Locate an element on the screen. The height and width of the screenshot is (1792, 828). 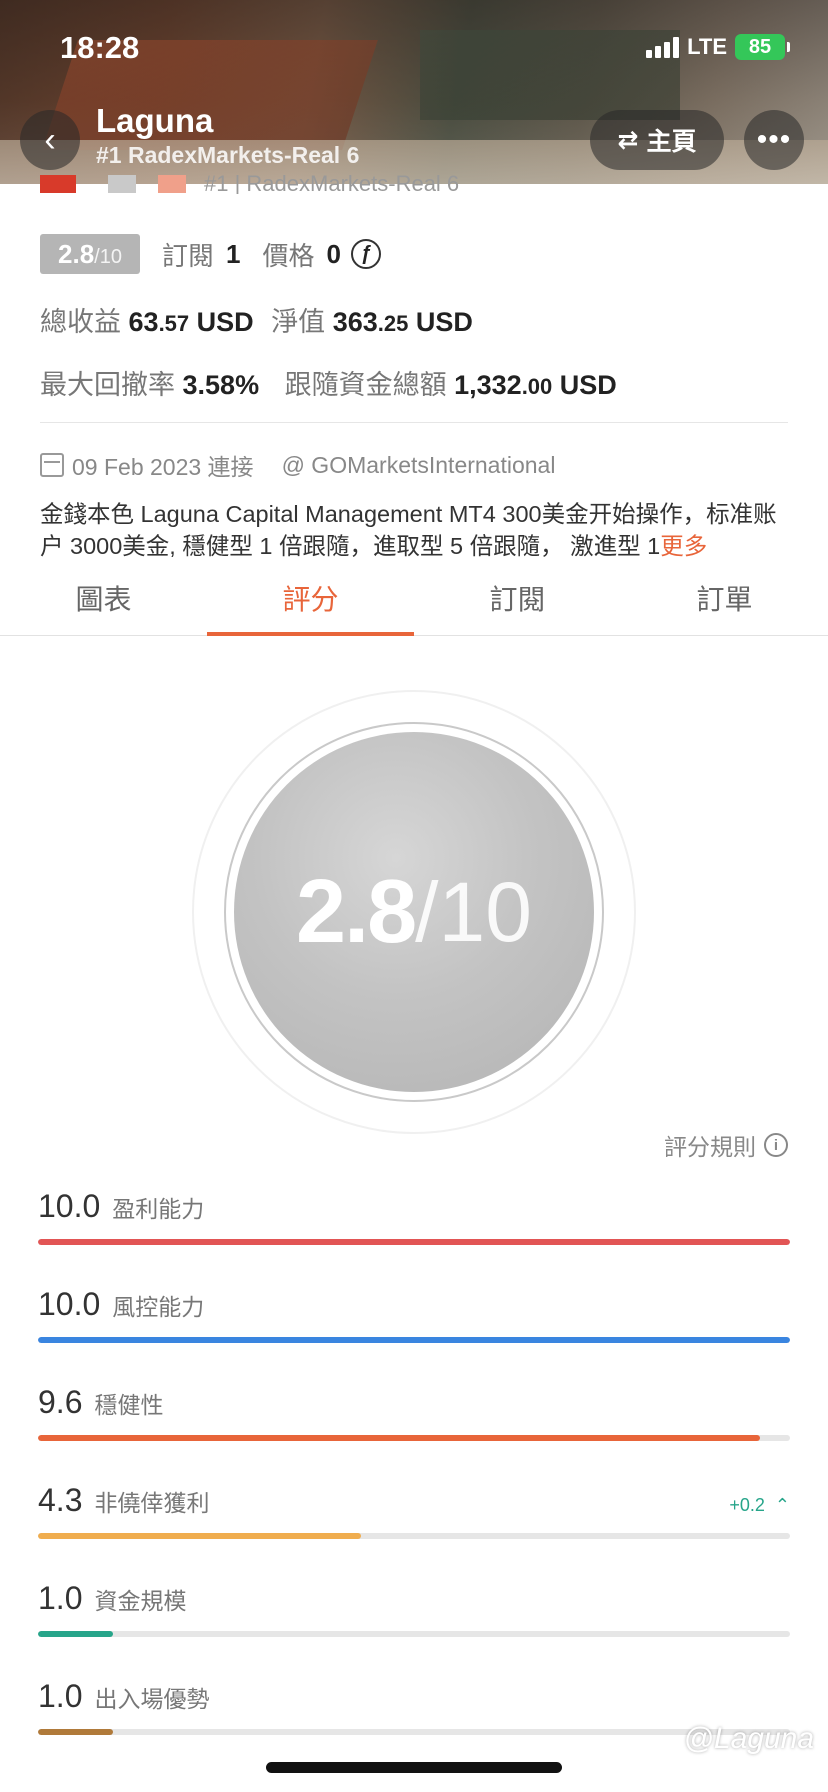
metric-row: 1.0 資金規模 is located at coordinates (414, 1608).